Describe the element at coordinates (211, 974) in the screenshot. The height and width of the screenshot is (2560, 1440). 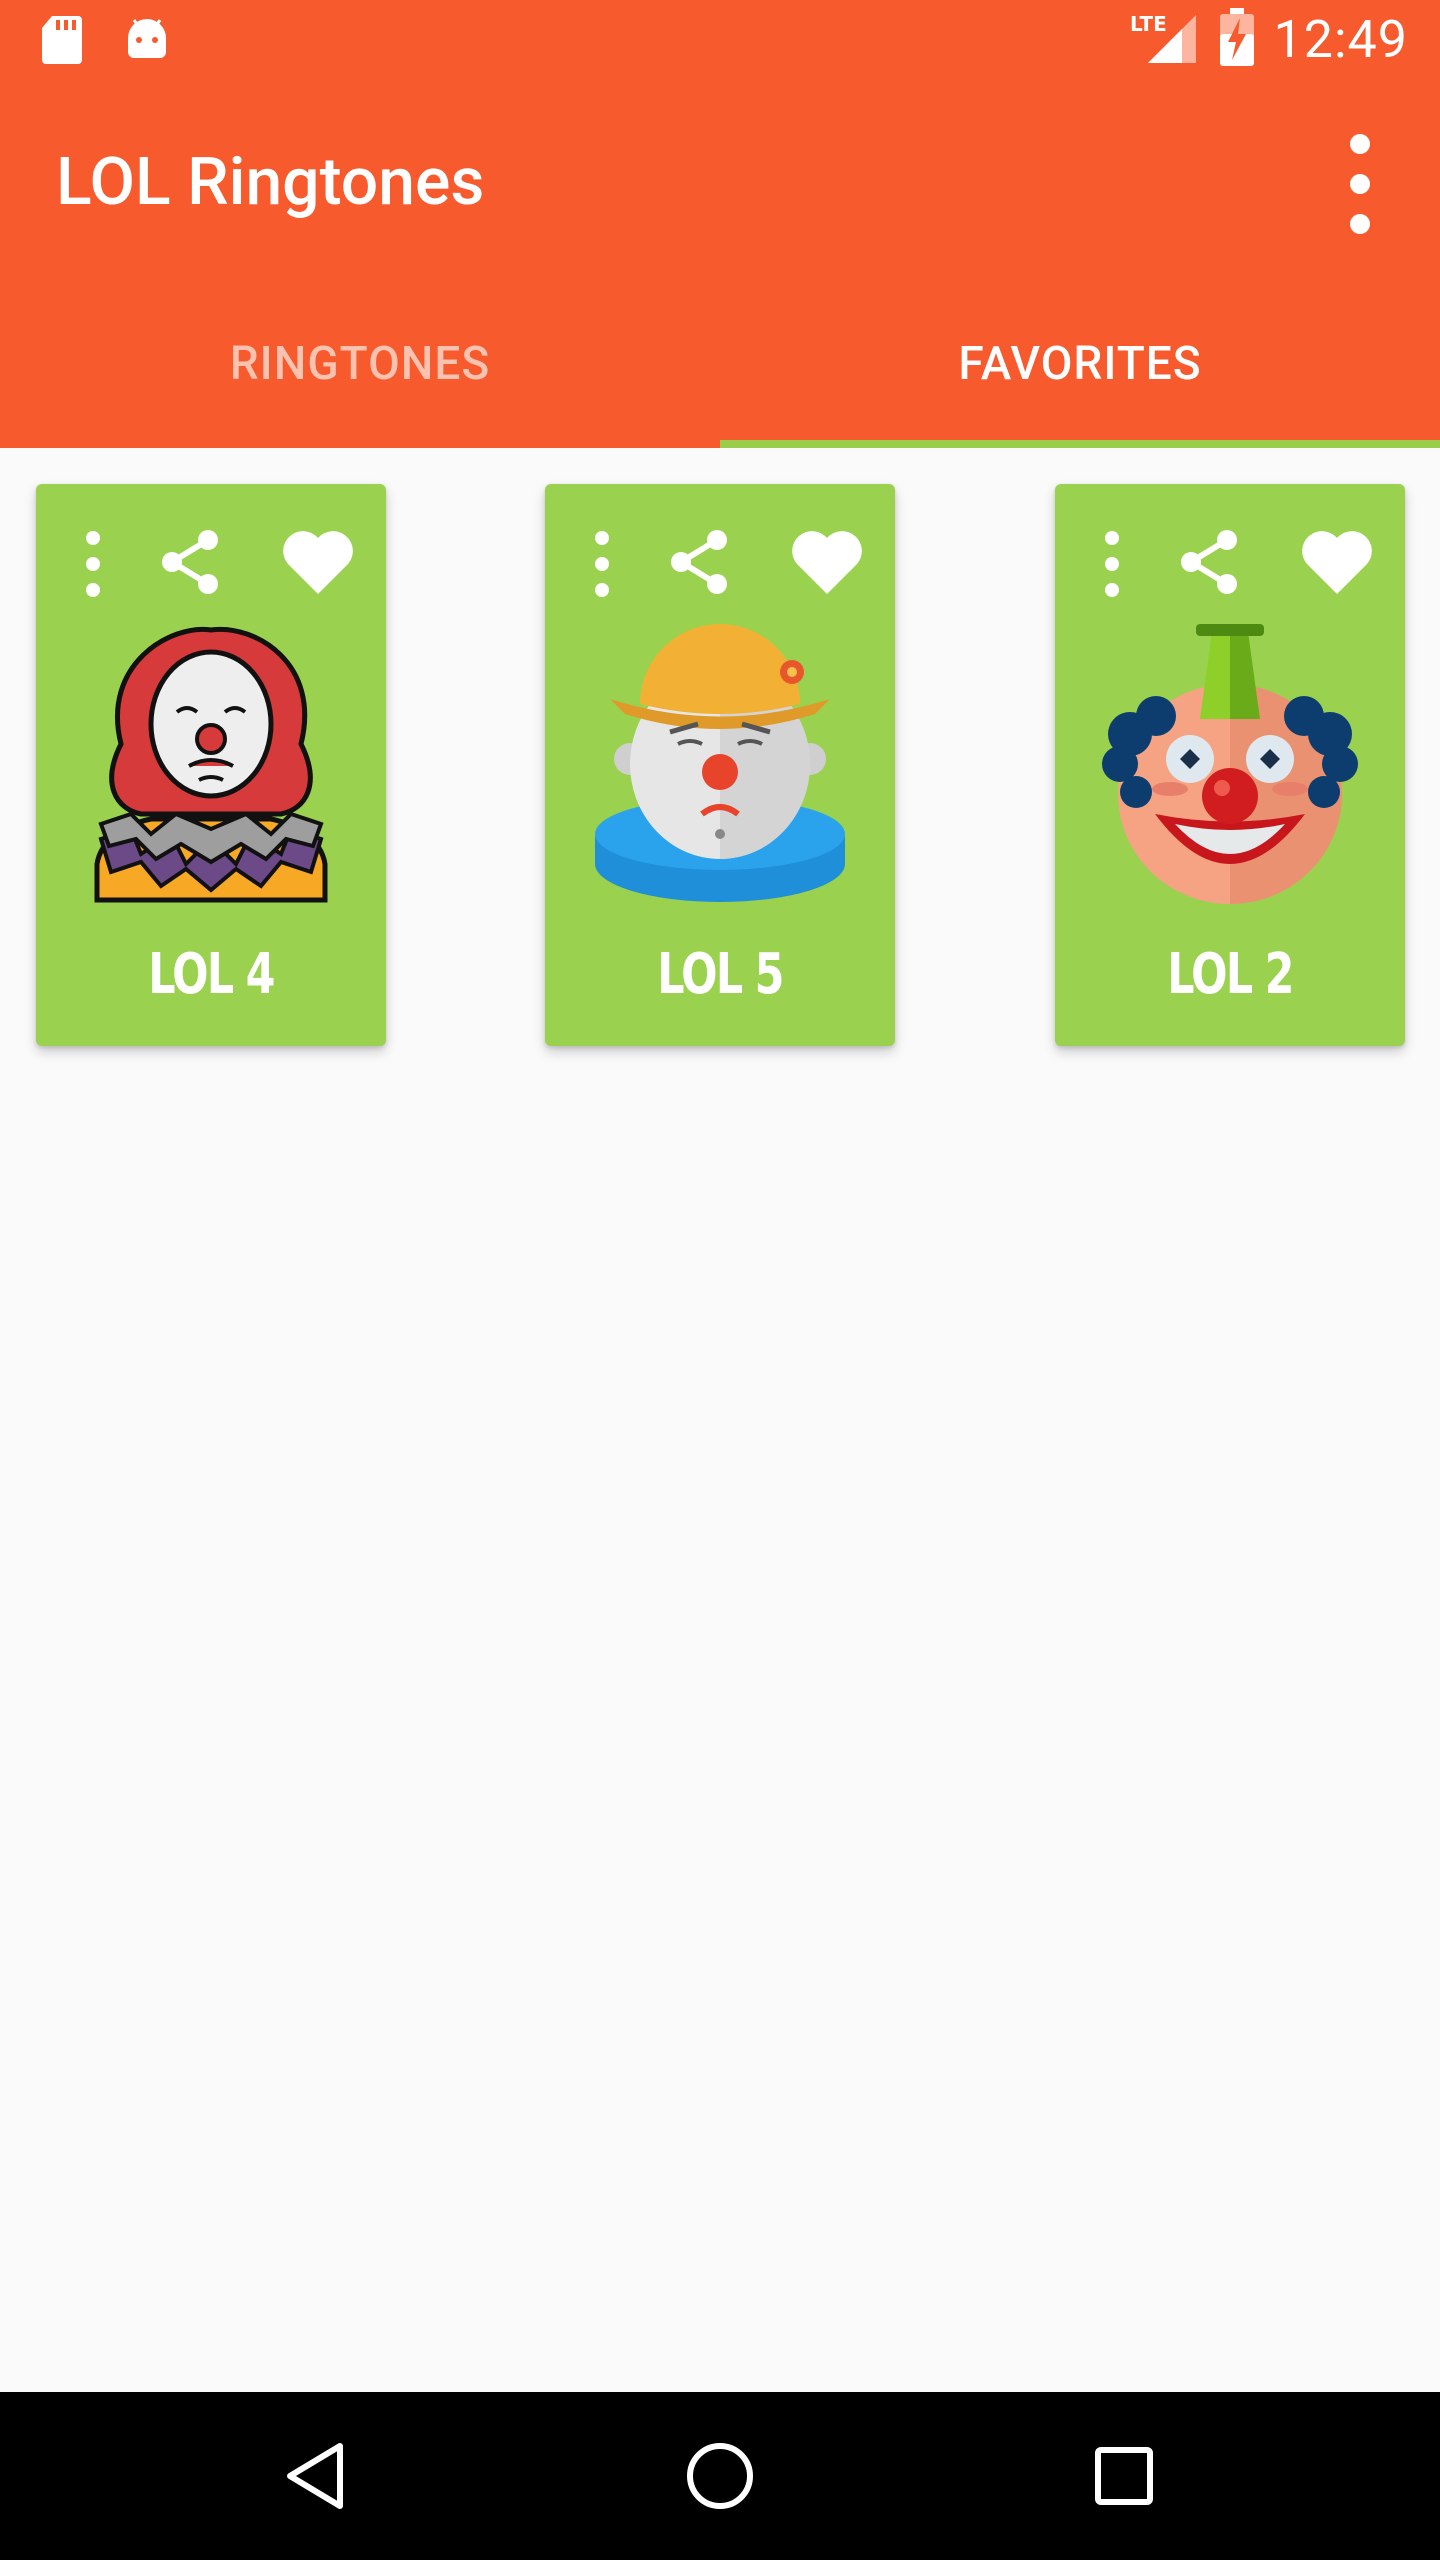
I see `card-title: LOL 4` at that location.